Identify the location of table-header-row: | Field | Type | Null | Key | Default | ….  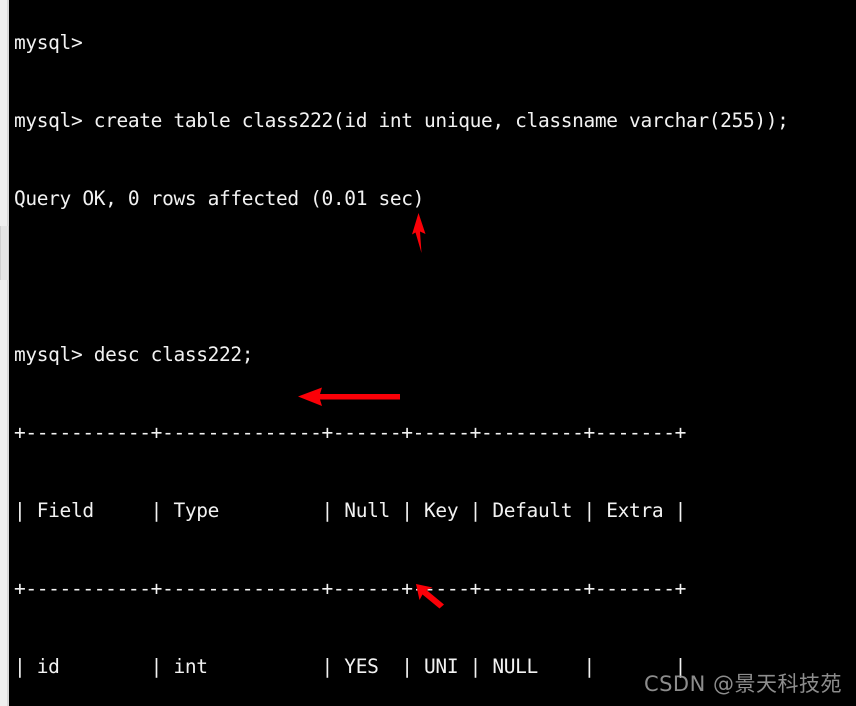
(350, 510).